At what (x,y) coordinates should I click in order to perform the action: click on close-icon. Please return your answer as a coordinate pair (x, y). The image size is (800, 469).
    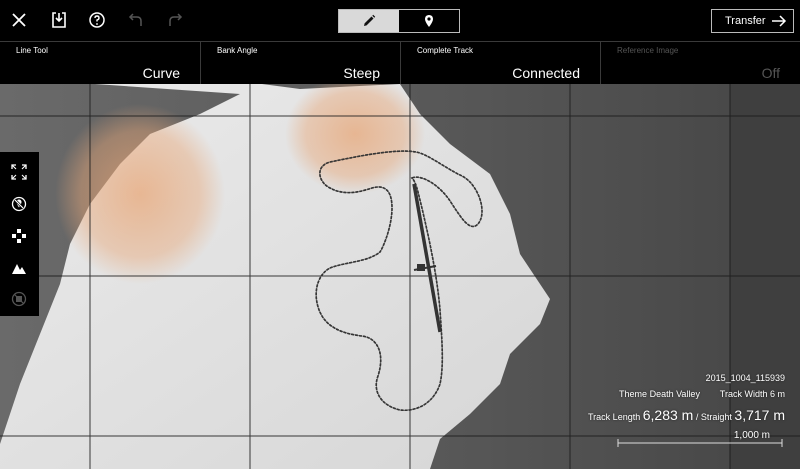
    Looking at the image, I should click on (19, 20).